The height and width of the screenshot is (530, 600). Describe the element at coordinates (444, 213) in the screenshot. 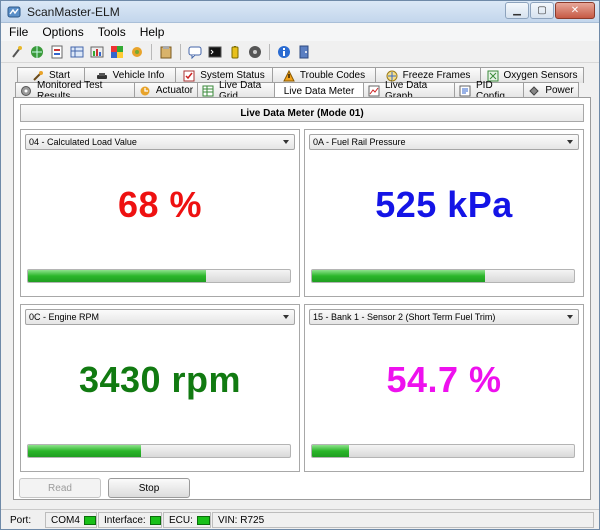

I see `meter-fuel-rail-pressure: 0A - Fuel Rail Pressure 525 kPa` at that location.